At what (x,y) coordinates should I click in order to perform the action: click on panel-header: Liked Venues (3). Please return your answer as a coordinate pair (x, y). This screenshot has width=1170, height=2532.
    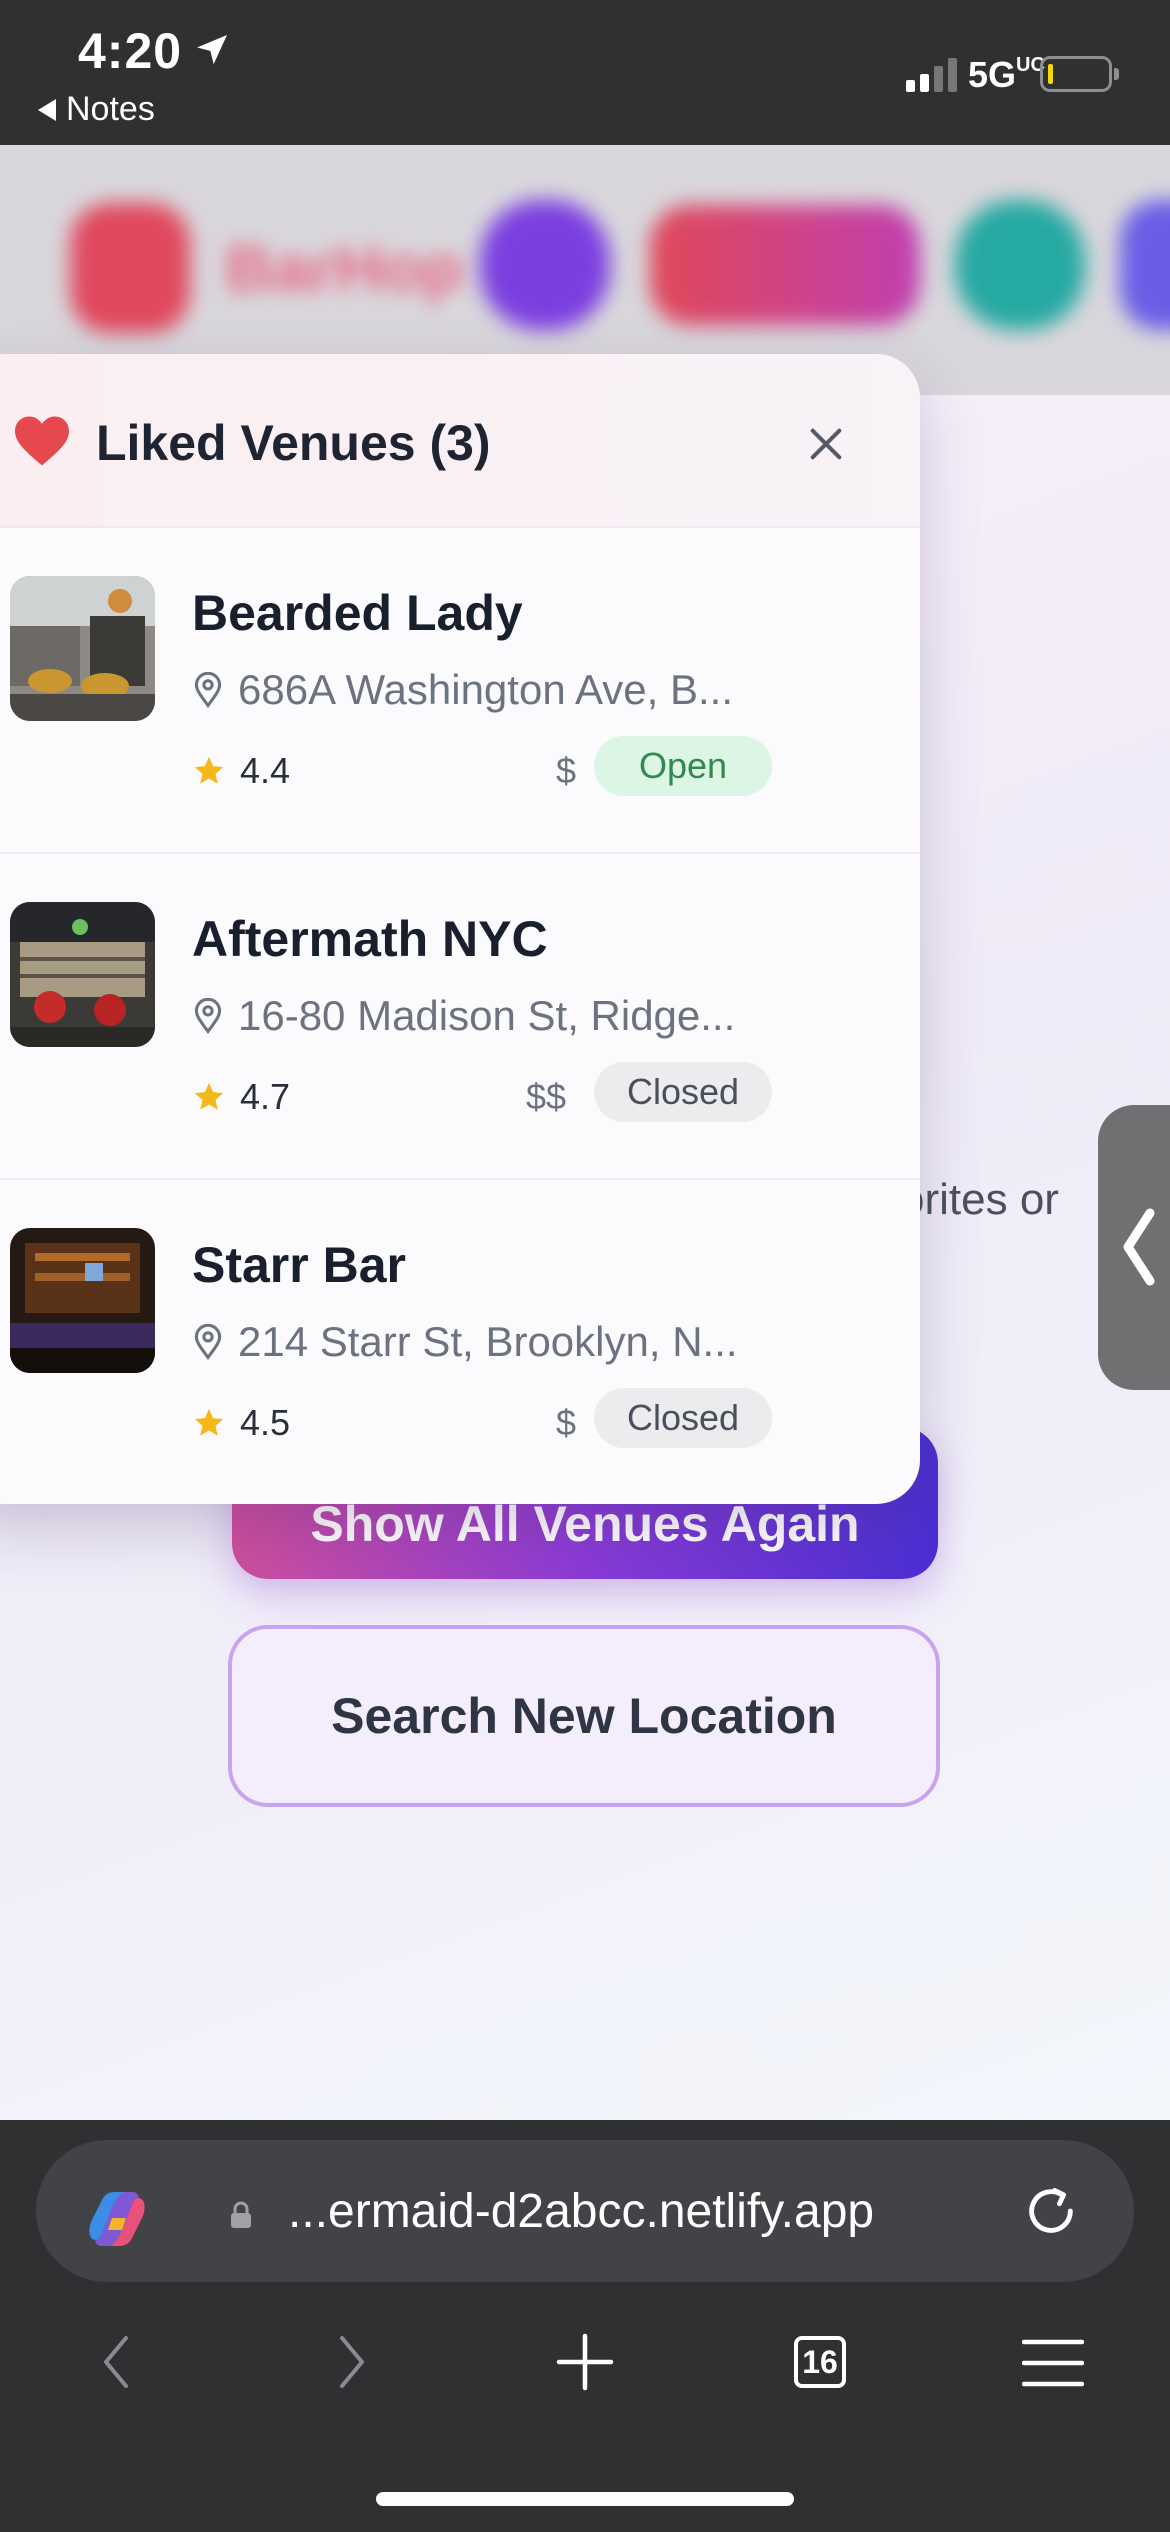
    Looking at the image, I should click on (460, 441).